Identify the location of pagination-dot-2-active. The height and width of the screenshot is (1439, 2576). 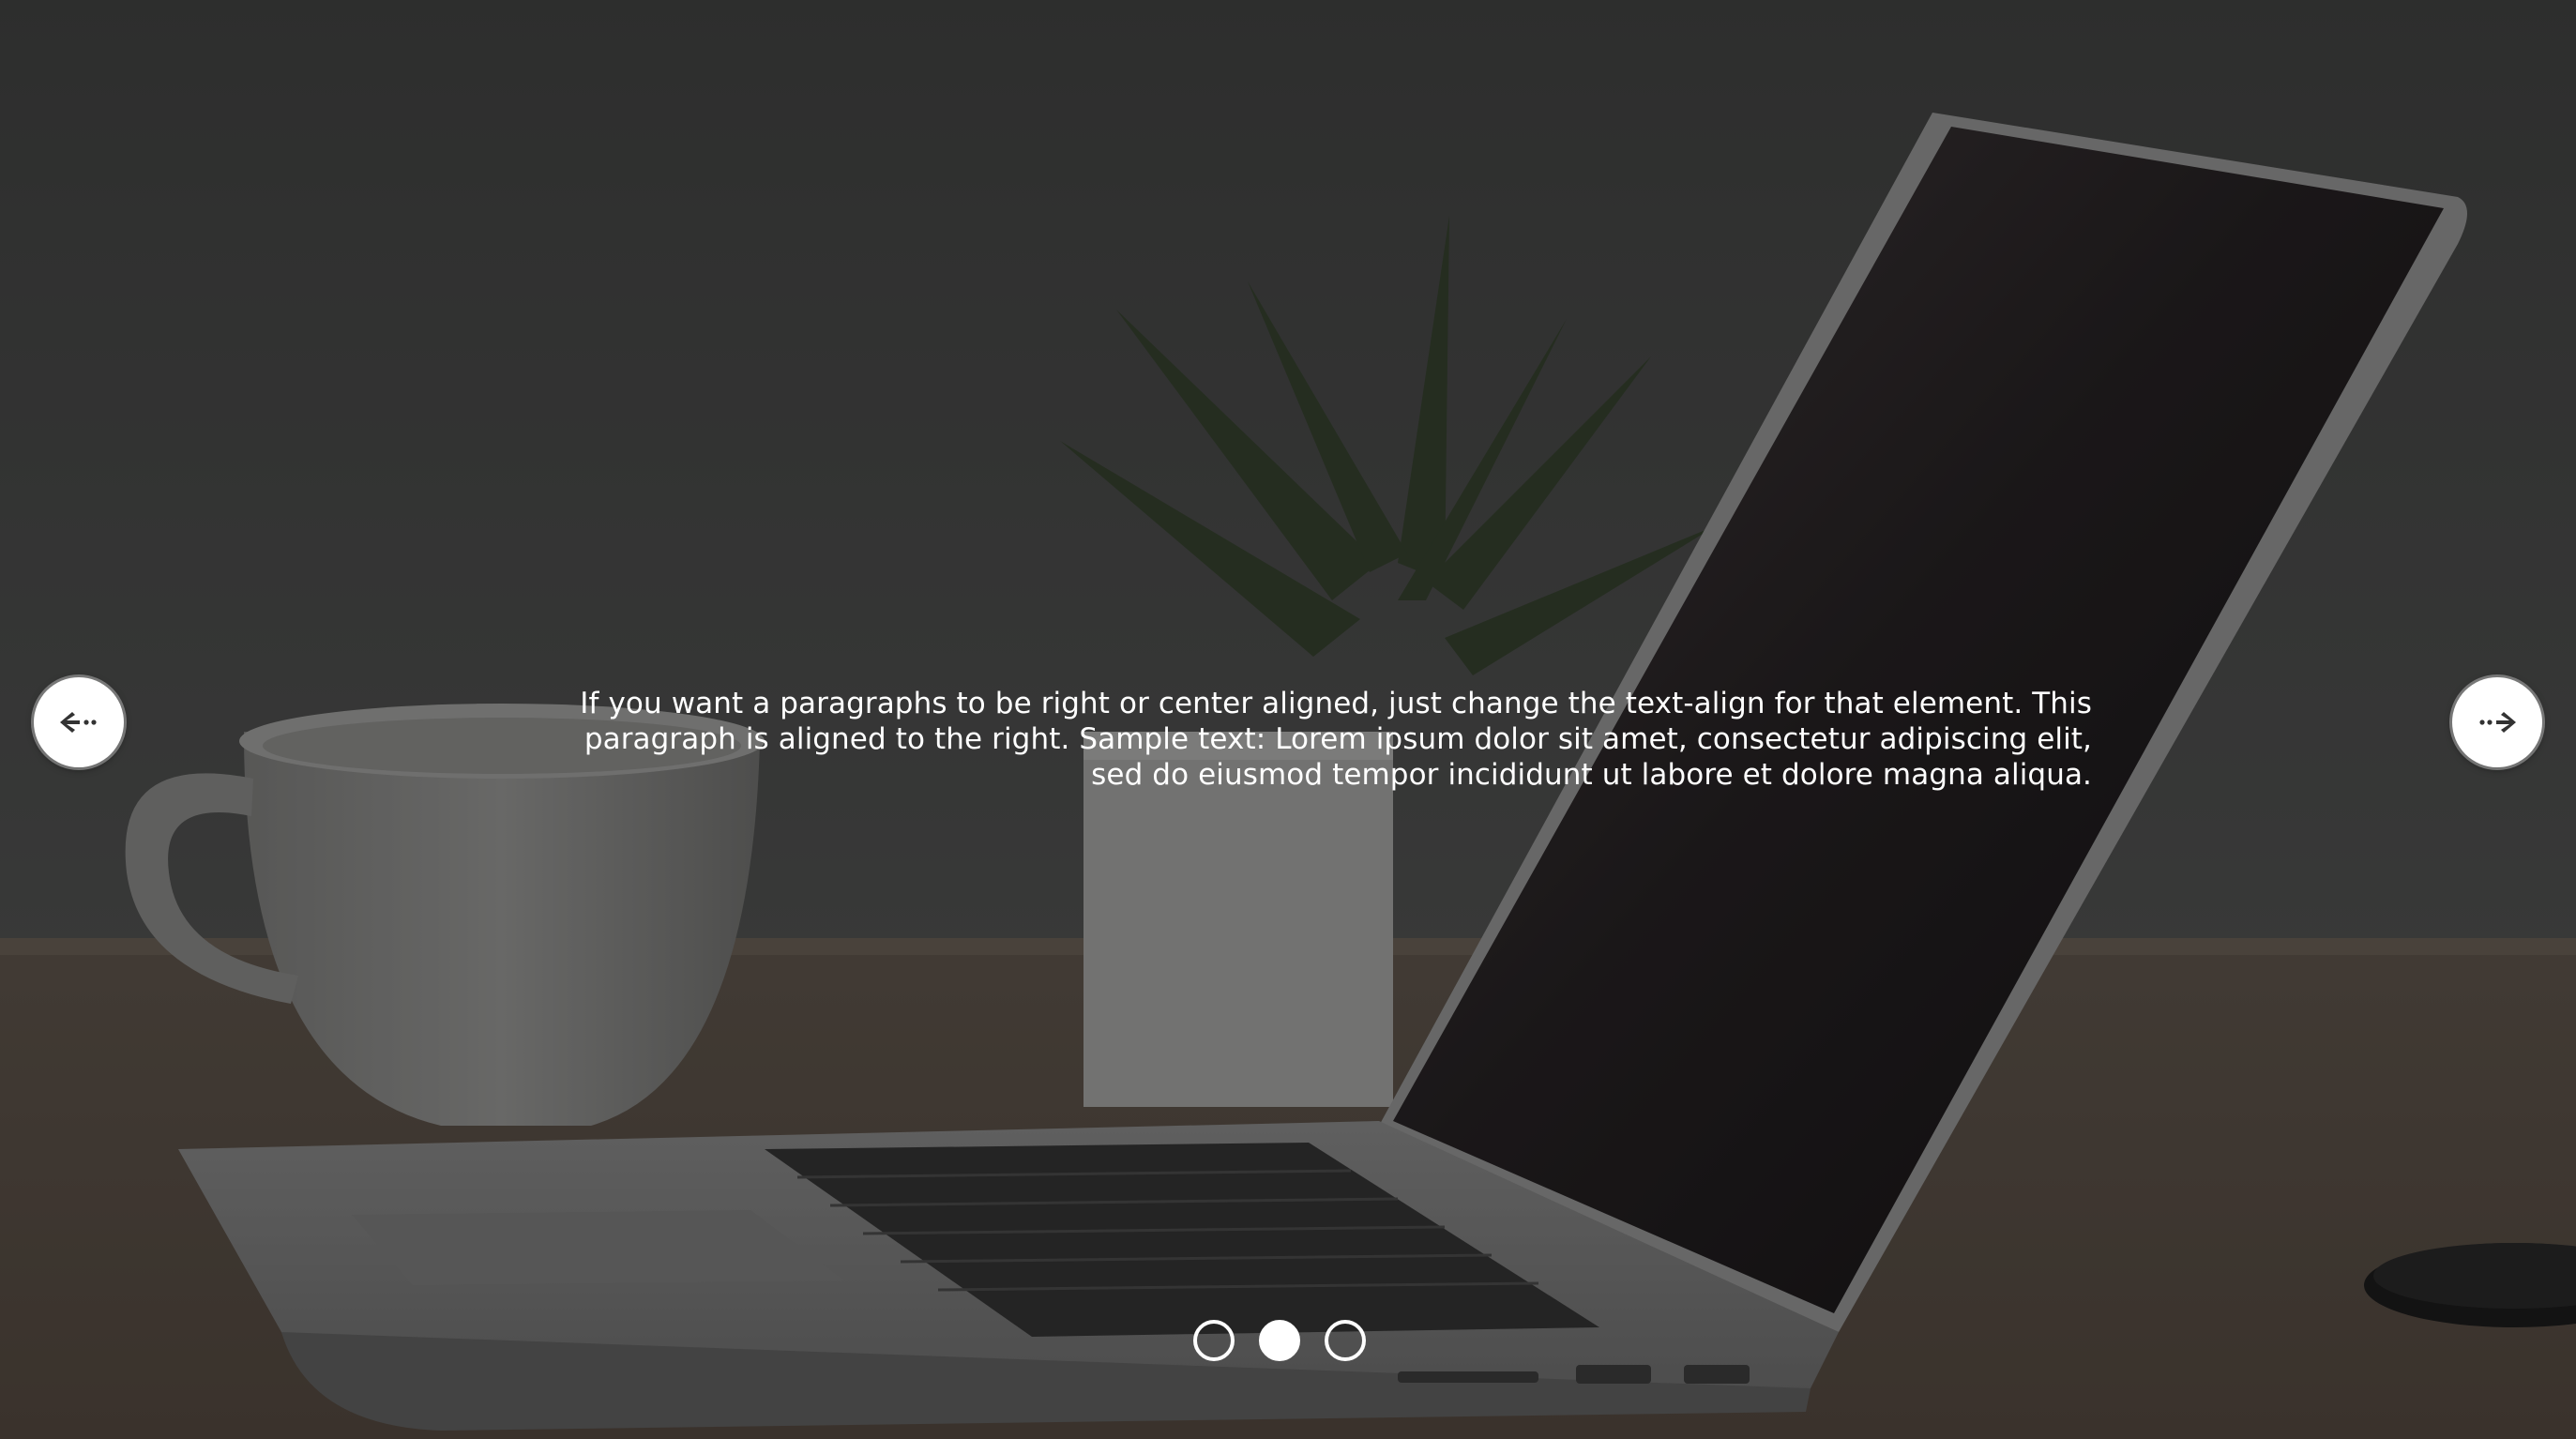
(1279, 1341).